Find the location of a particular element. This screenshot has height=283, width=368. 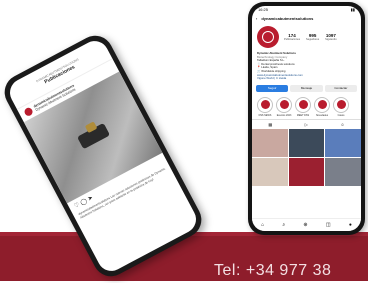

follow-button: Seguir is located at coordinates (272, 88).